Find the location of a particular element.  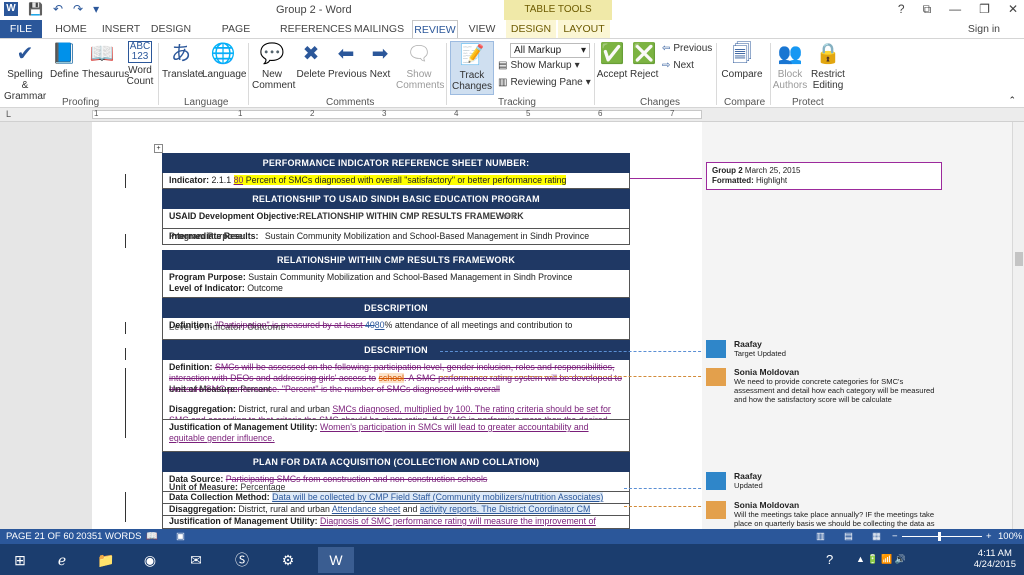

define-label: Define is located at coordinates (64, 74).